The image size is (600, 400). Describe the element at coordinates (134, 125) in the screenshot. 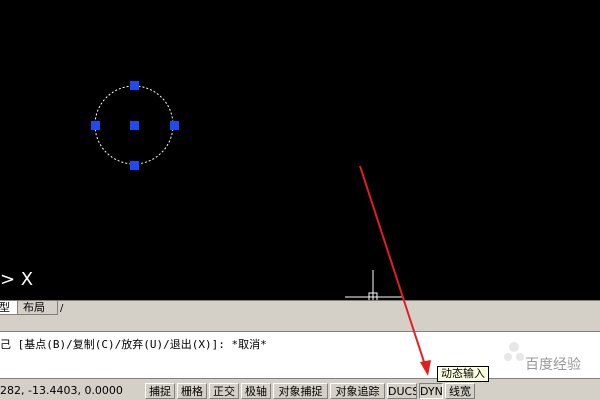

I see `grip-center` at that location.